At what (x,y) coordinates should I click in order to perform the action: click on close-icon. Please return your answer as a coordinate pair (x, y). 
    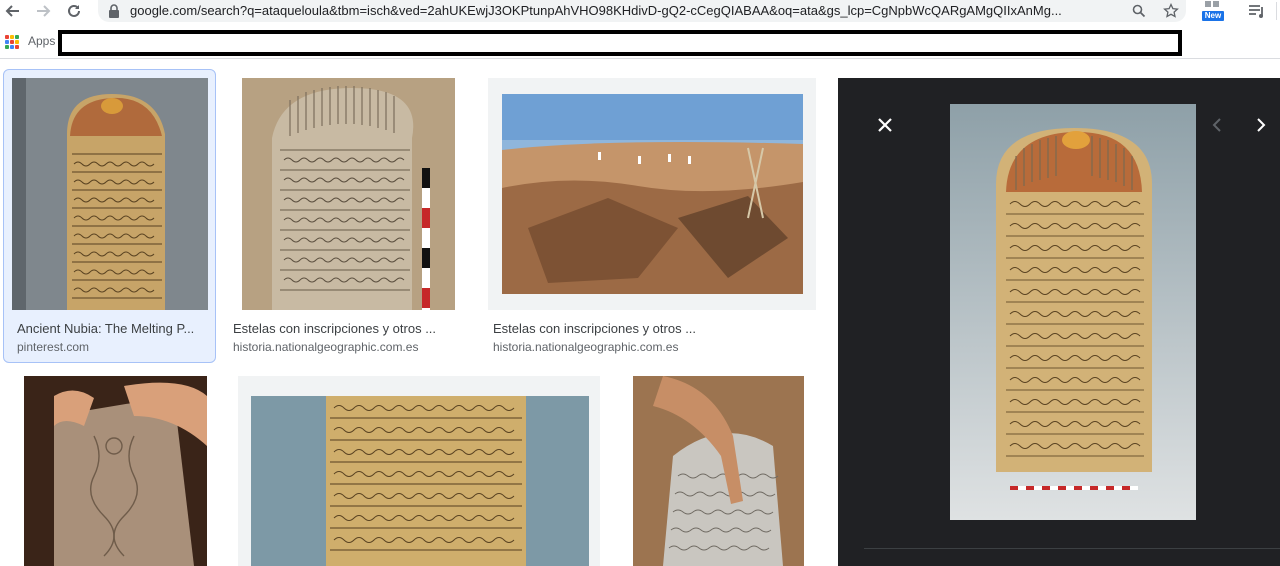
    Looking at the image, I should click on (885, 125).